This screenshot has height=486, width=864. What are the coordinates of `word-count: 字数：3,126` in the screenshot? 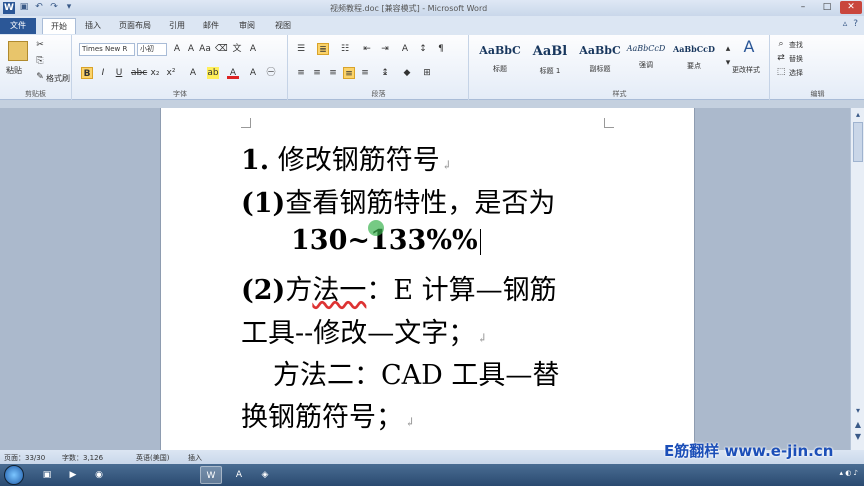 It's located at (82, 458).